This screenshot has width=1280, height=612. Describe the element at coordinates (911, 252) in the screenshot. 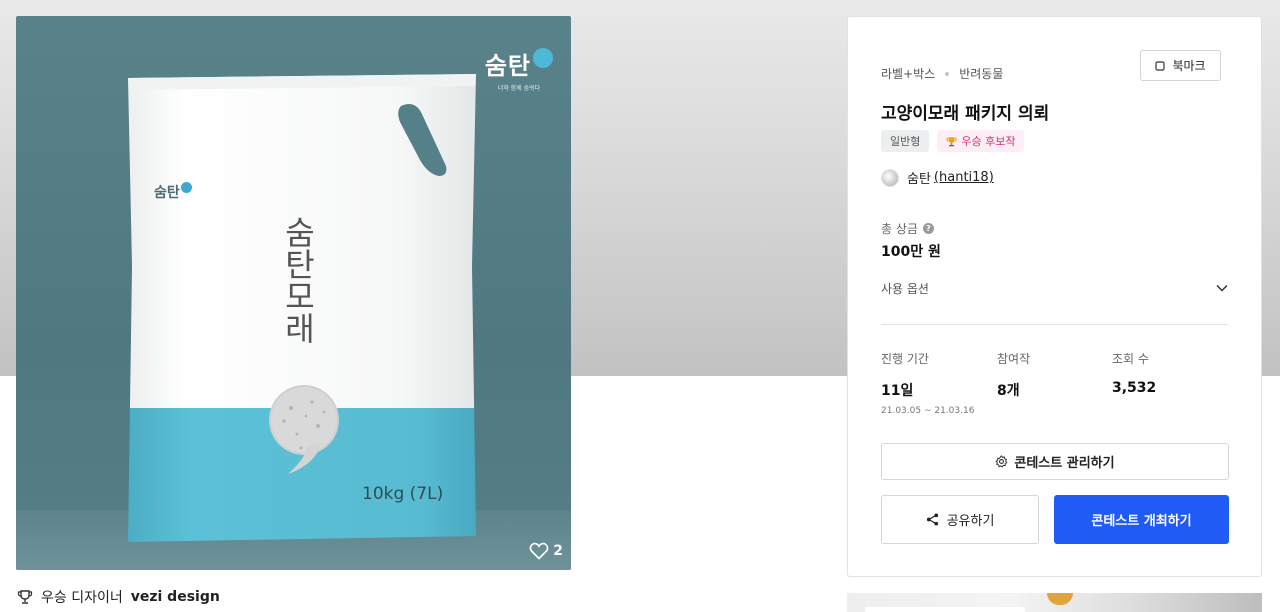

I see `total-prize-value: 100만 원` at that location.